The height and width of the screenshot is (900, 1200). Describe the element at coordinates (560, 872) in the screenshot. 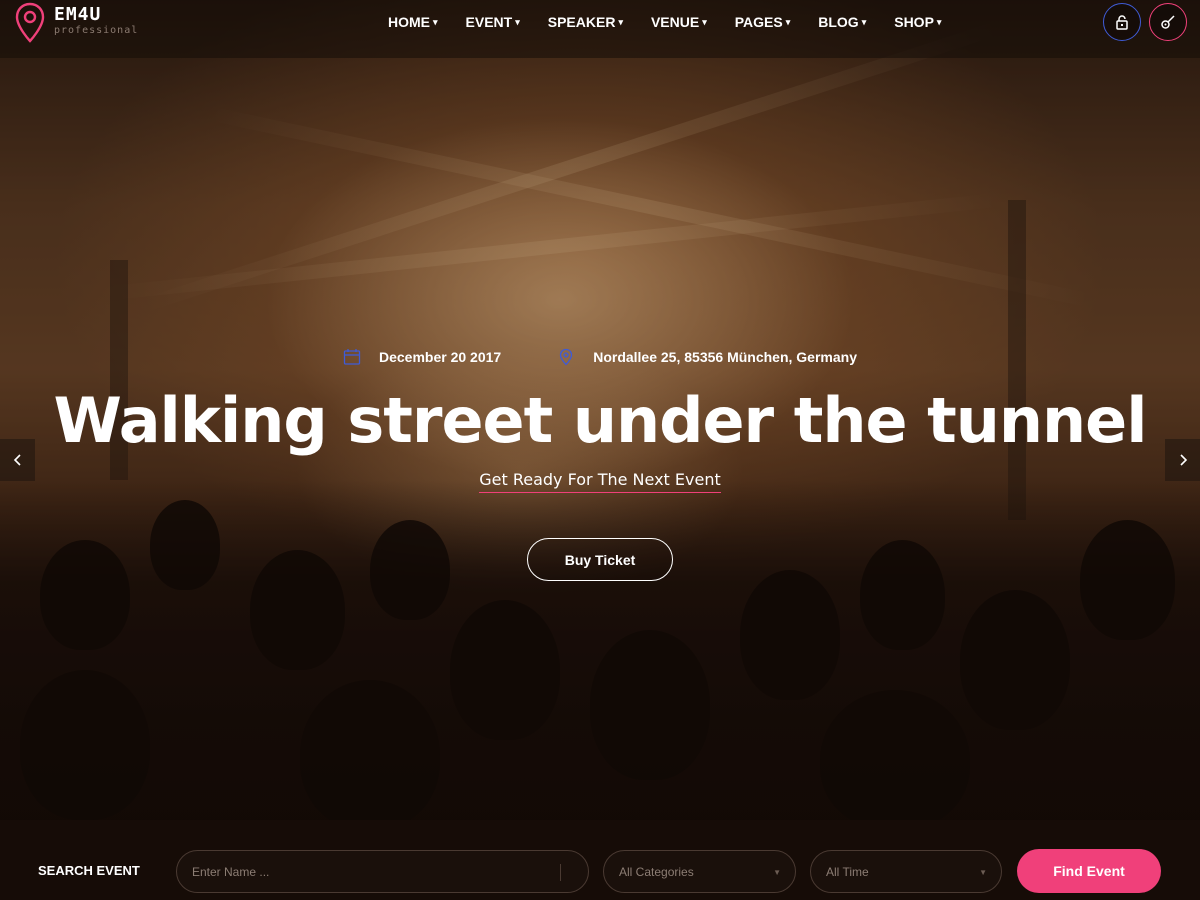

I see `field-divider` at that location.